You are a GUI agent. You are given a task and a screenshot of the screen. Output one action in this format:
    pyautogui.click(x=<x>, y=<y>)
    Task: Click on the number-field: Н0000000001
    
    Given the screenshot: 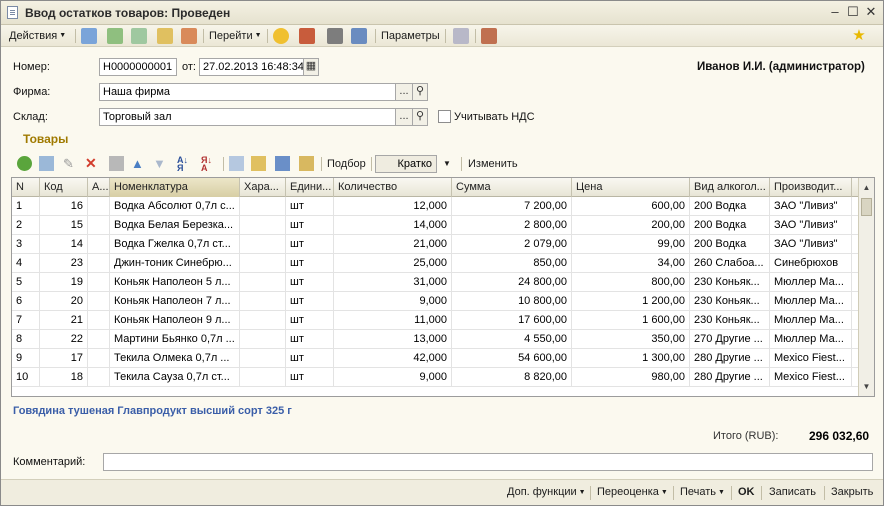 What is the action you would take?
    pyautogui.click(x=138, y=67)
    